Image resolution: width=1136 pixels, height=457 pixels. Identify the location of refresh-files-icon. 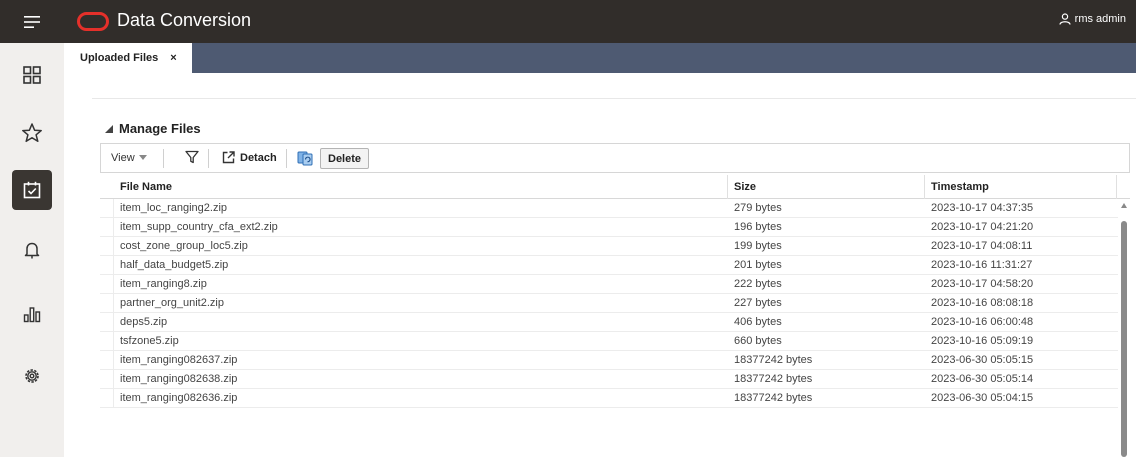
(305, 158).